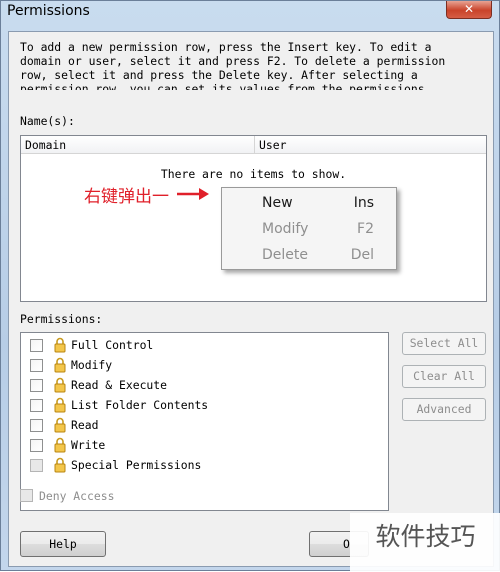 Image resolution: width=500 pixels, height=572 pixels. What do you see at coordinates (112, 345) in the screenshot?
I see `permission-label: Full Control` at bounding box center [112, 345].